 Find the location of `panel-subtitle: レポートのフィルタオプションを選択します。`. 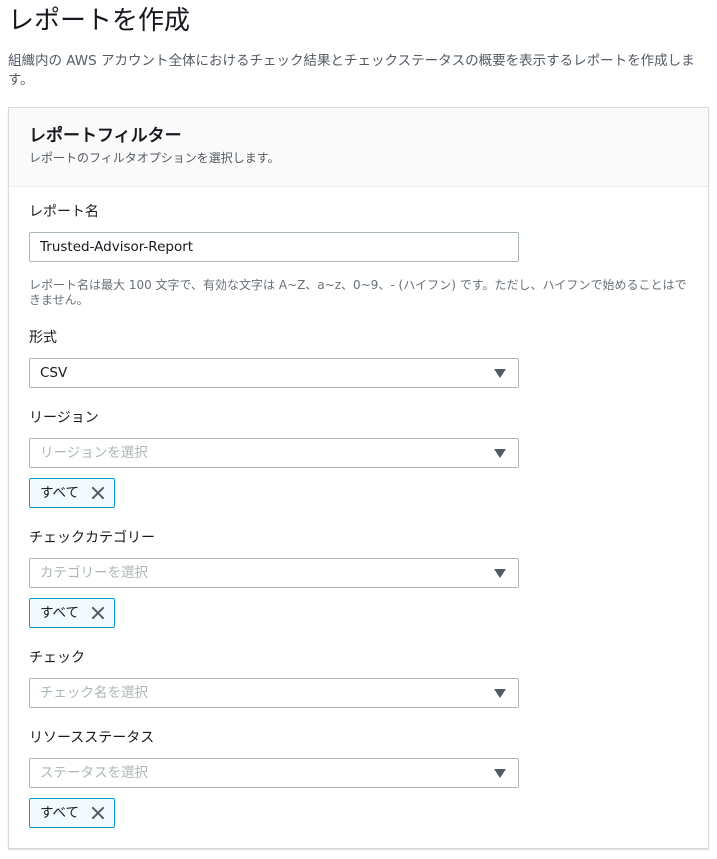

panel-subtitle: レポートのフィルタオプションを選択します。 is located at coordinates (154, 158).